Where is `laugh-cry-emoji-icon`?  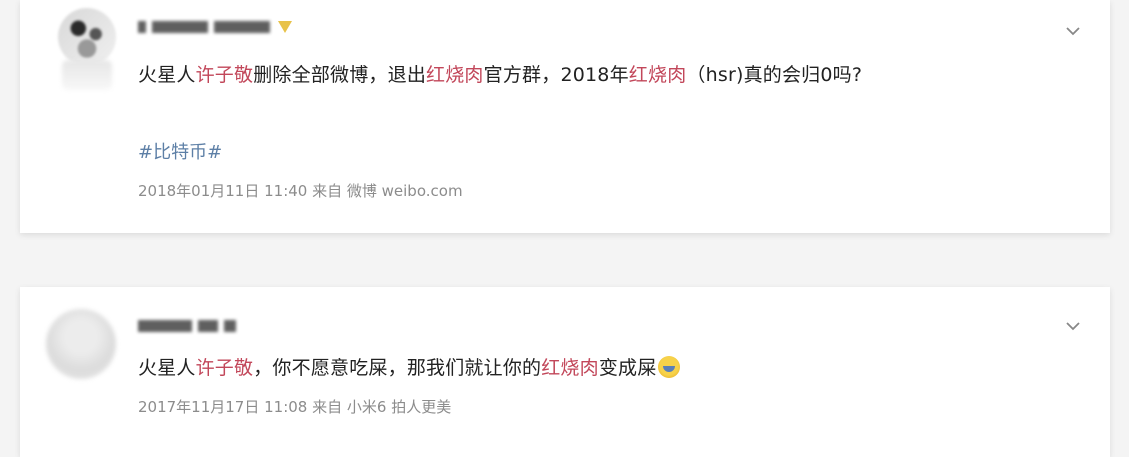 laugh-cry-emoji-icon is located at coordinates (669, 367).